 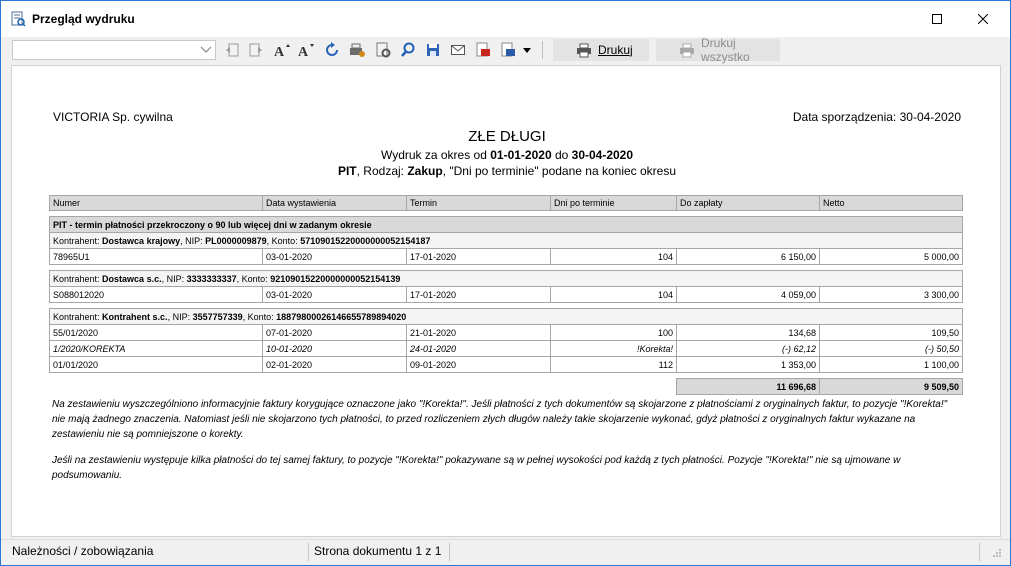 I want to click on table-cell: 21-01-2020, so click(x=478, y=332).